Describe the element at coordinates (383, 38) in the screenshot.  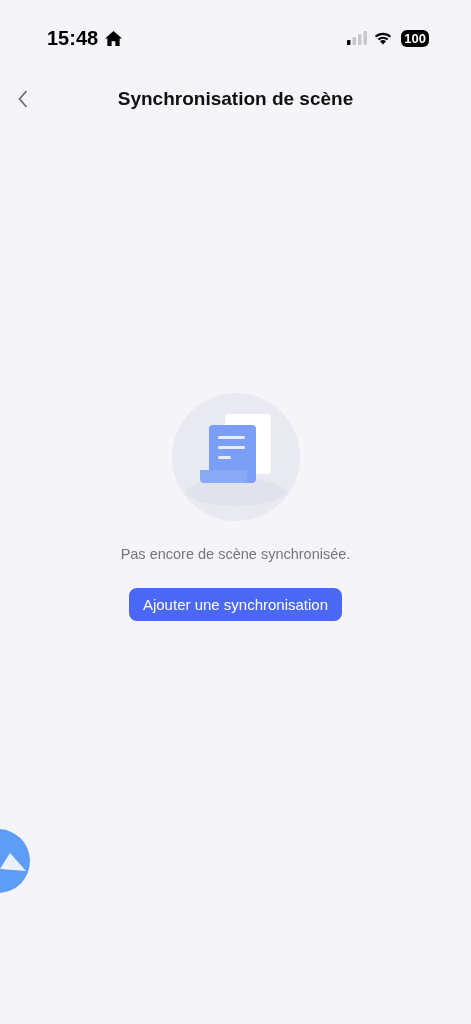
I see `wifi-icon` at that location.